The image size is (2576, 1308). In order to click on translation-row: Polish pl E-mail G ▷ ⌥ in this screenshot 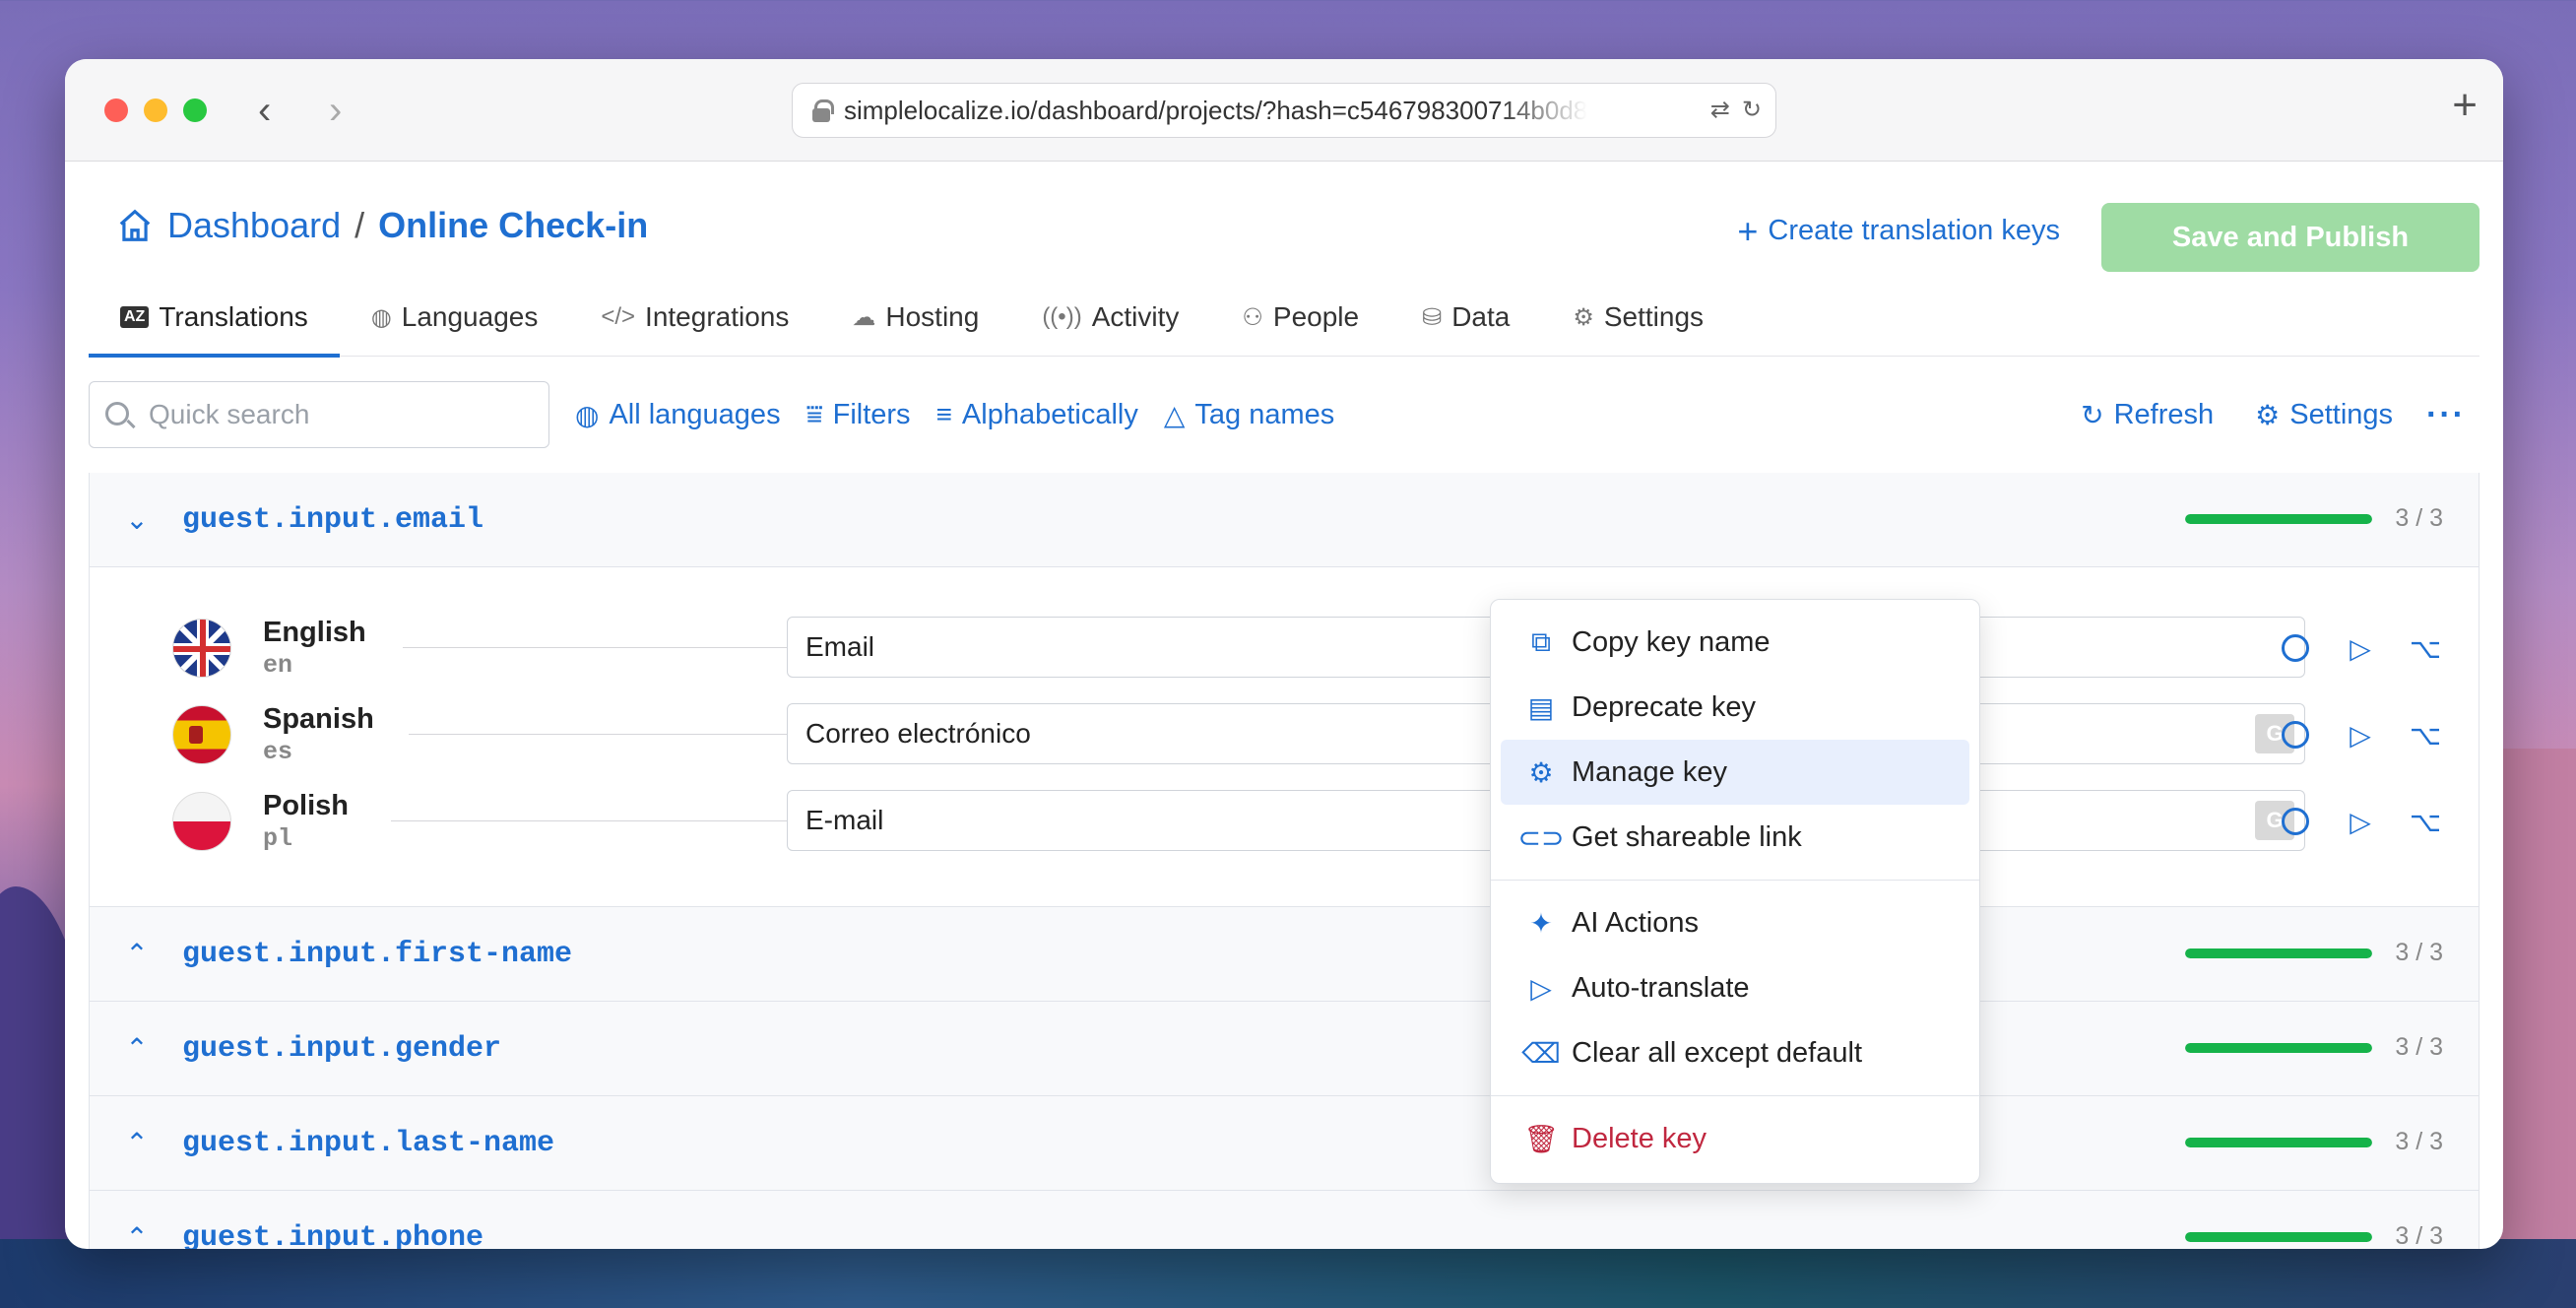, I will do `click(1284, 821)`.